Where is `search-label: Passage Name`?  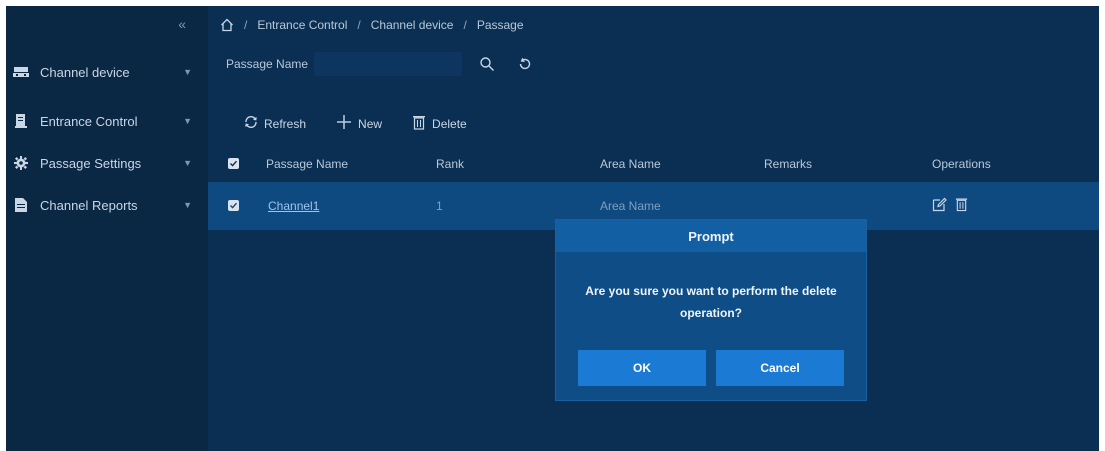
search-label: Passage Name is located at coordinates (267, 64).